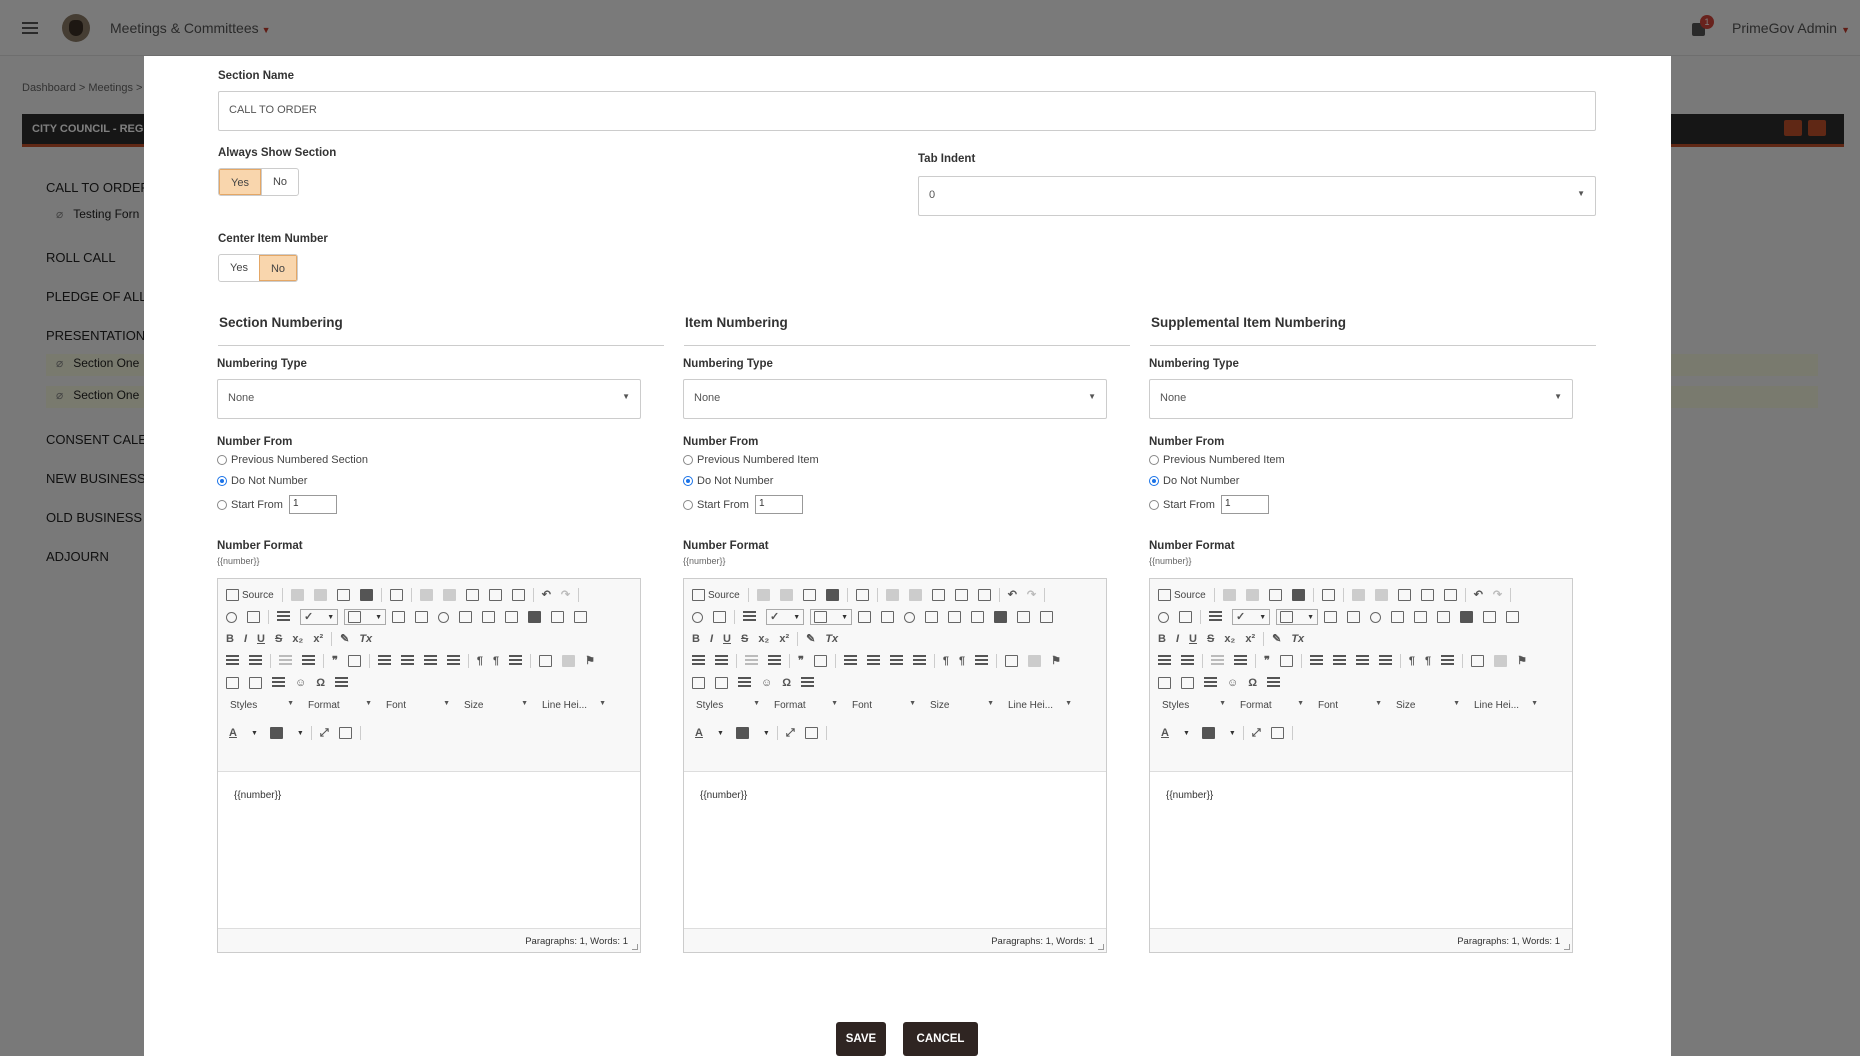  I want to click on align-right-icon, so click(430, 661).